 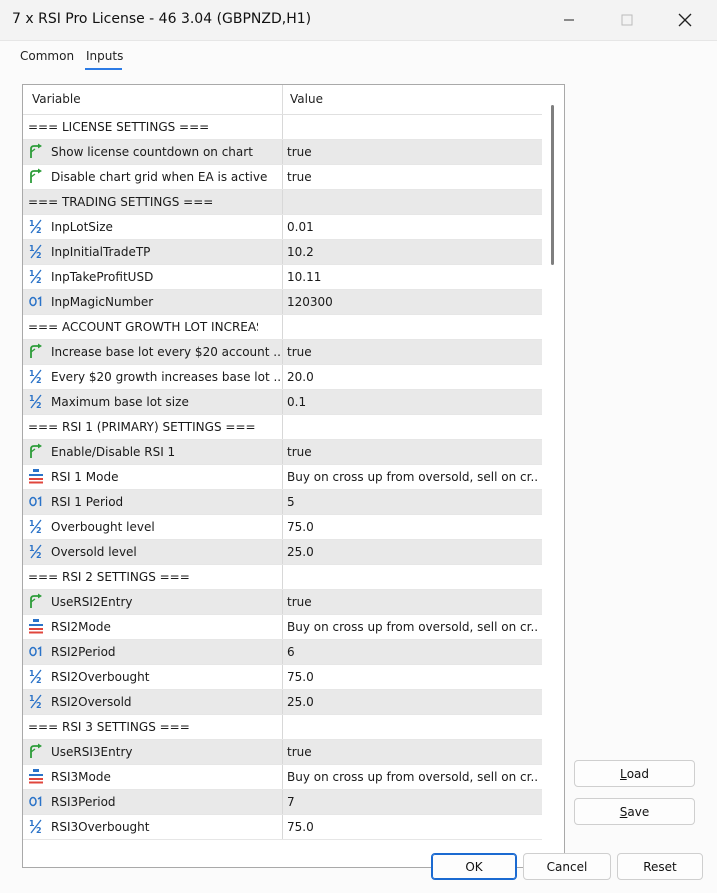 What do you see at coordinates (282, 177) in the screenshot?
I see `table-row: Disable chart grid when EA is active true` at bounding box center [282, 177].